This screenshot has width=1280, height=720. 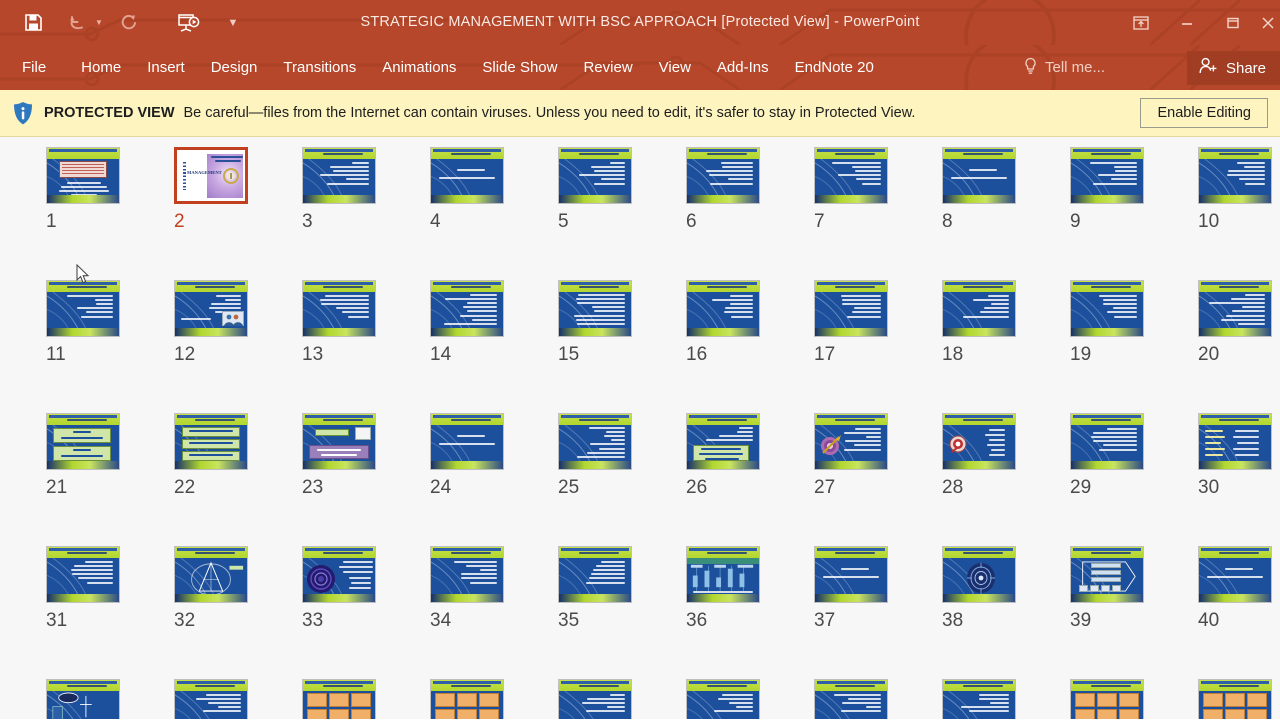 What do you see at coordinates (842, 346) in the screenshot?
I see `slide-thumbnail-17: 17` at bounding box center [842, 346].